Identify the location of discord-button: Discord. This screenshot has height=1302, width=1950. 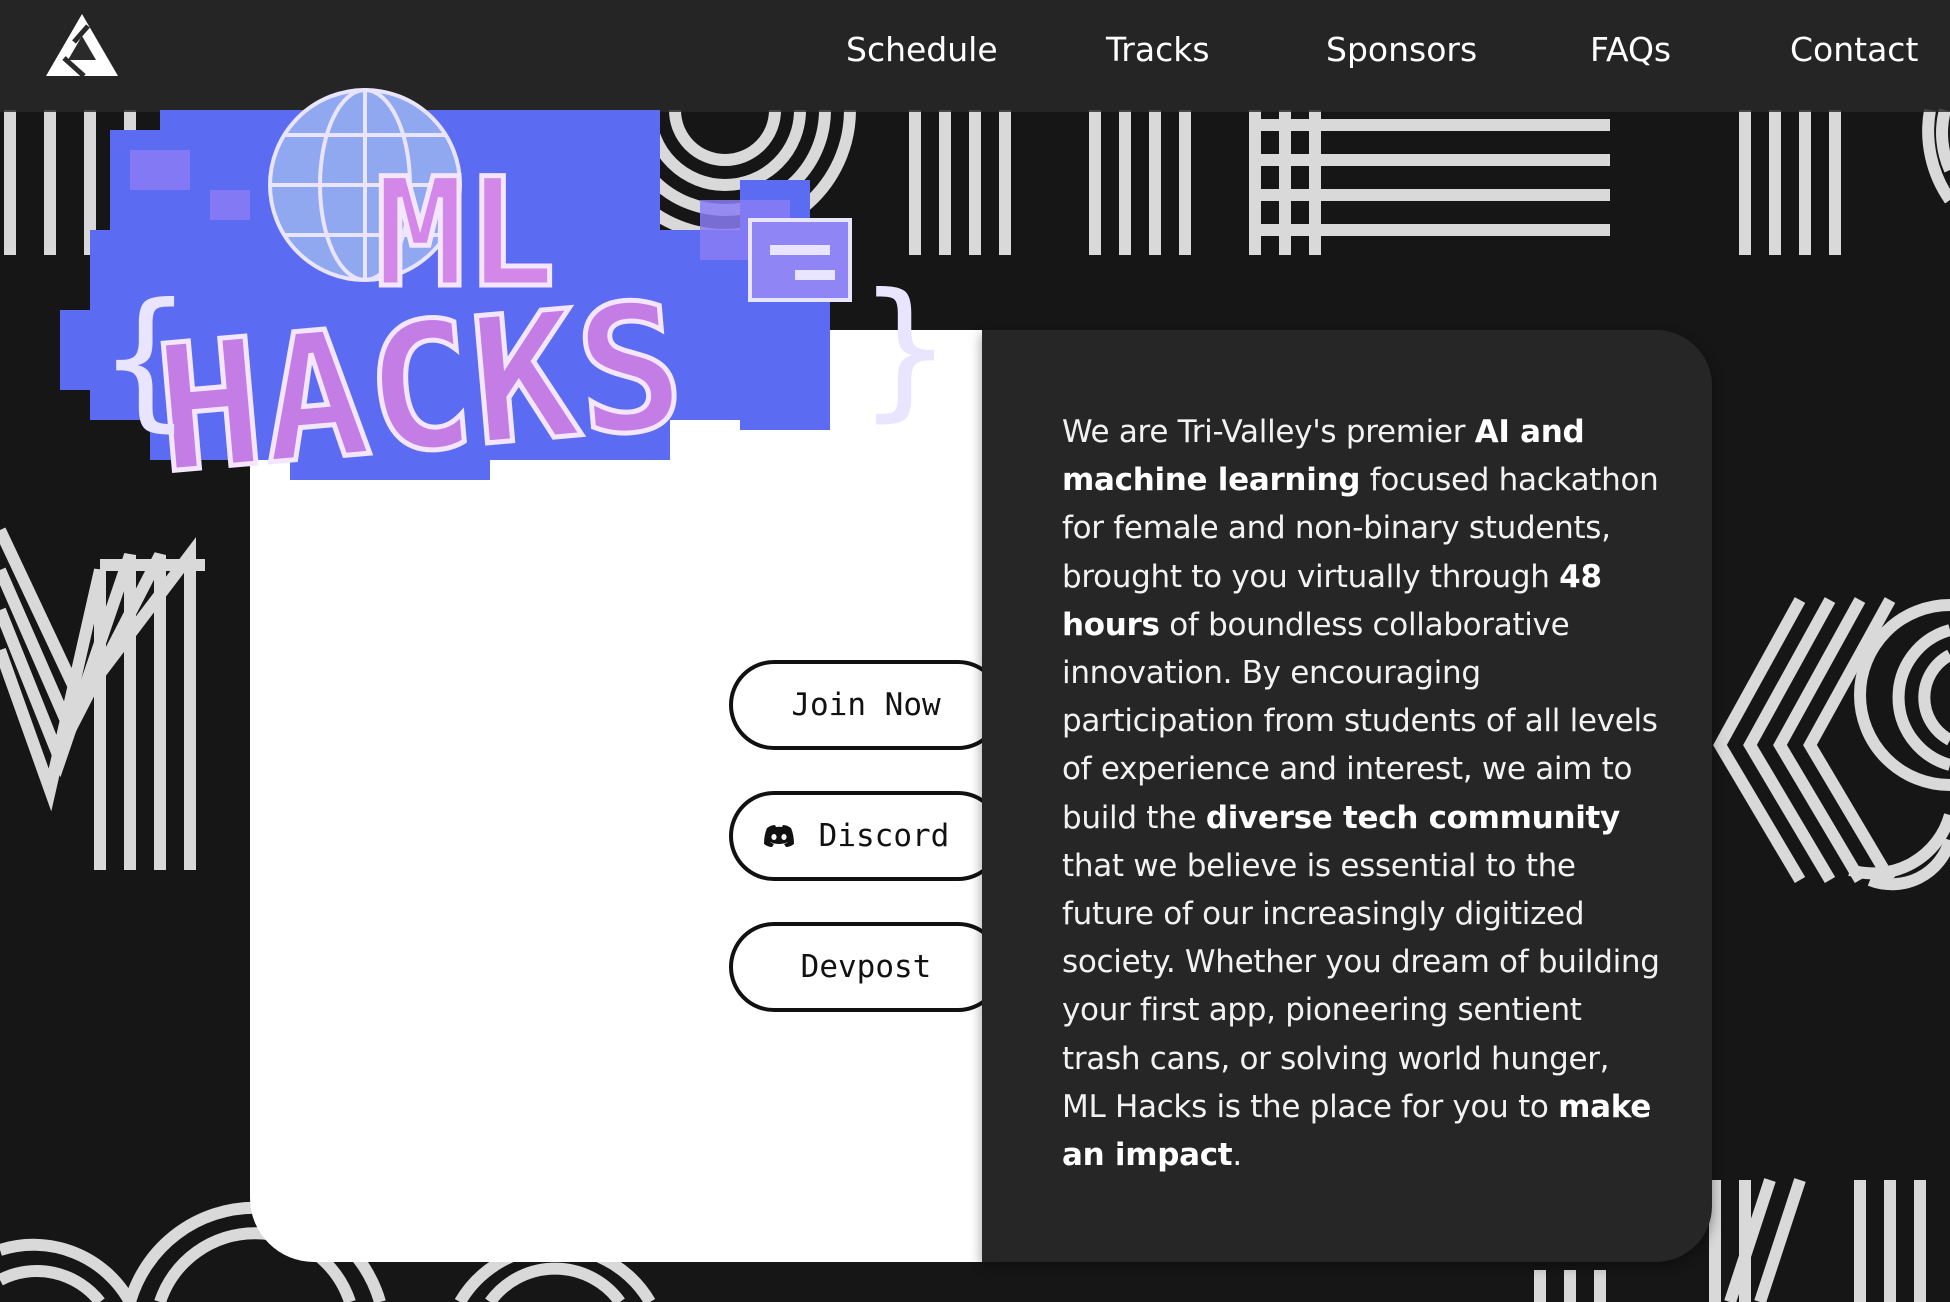
(866, 836).